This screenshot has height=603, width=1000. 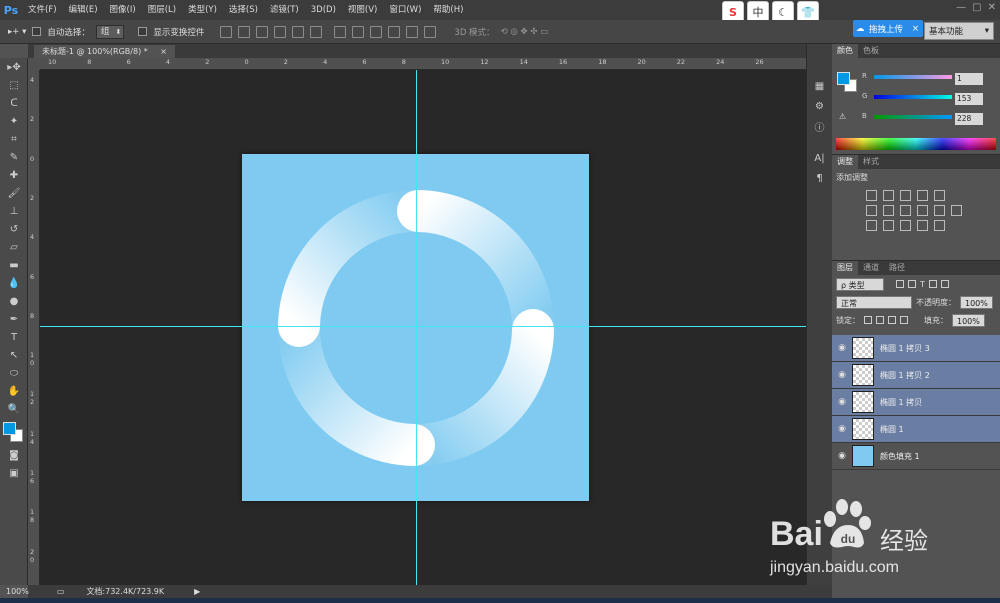 What do you see at coordinates (939, 195) in the screenshot?
I see `vibrance-icon` at bounding box center [939, 195].